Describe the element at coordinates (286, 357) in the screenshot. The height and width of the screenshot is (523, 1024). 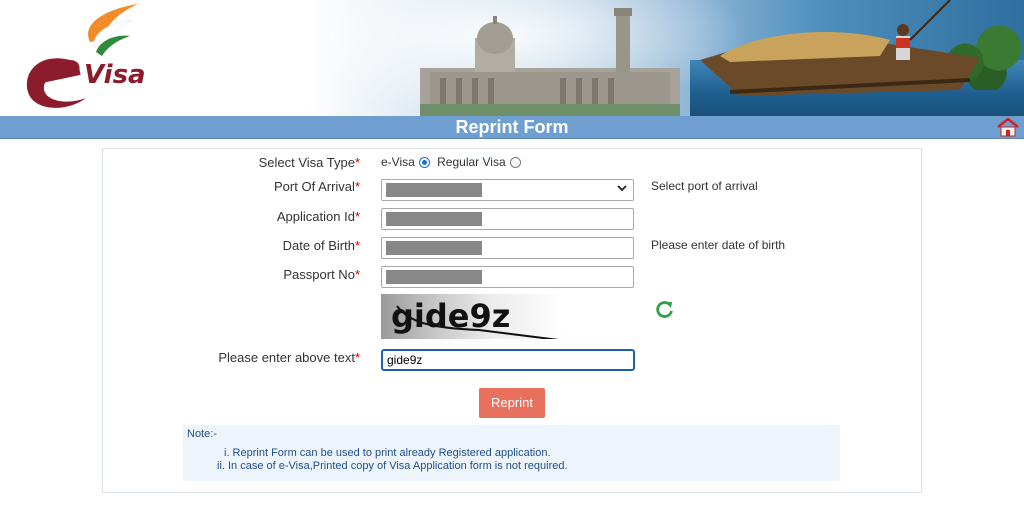
I see `captcha-label-text: Please enter above text` at that location.